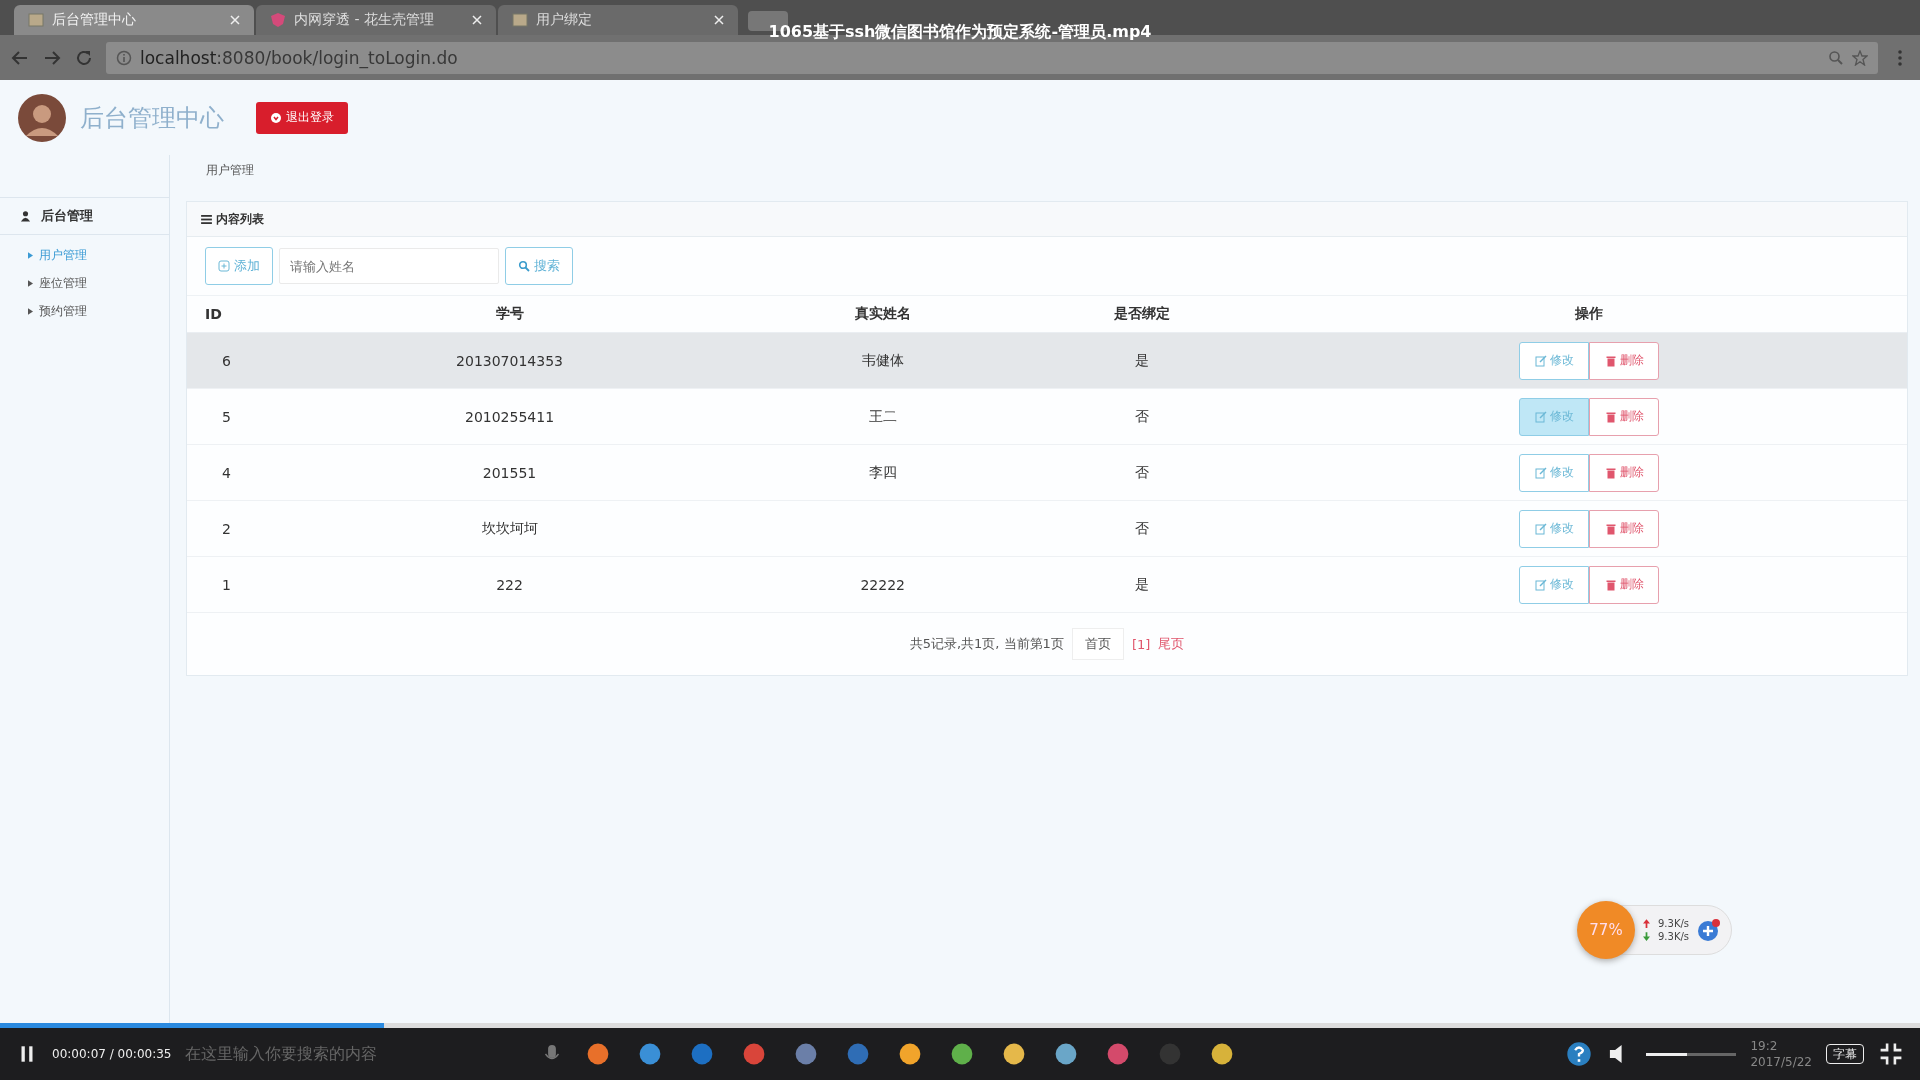  I want to click on column-header: 操作, so click(1589, 313).